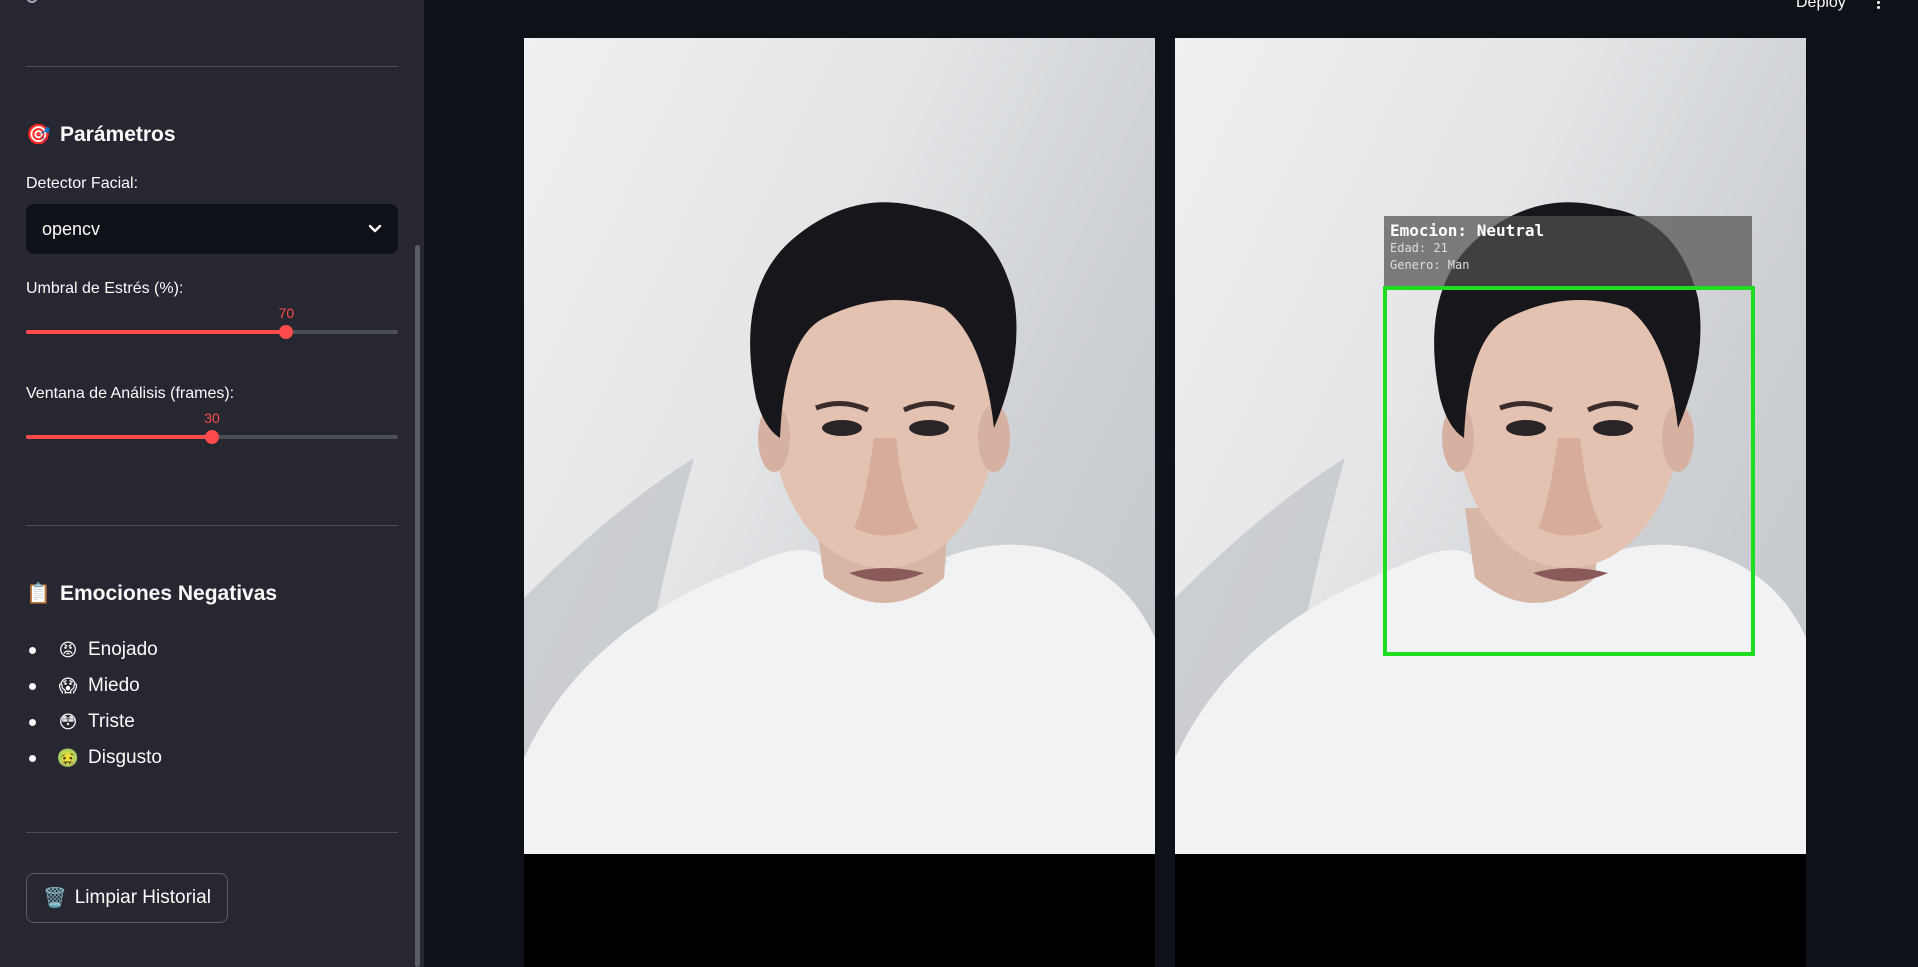 This screenshot has height=967, width=1918. What do you see at coordinates (1569, 471) in the screenshot?
I see `face-bounding-box` at bounding box center [1569, 471].